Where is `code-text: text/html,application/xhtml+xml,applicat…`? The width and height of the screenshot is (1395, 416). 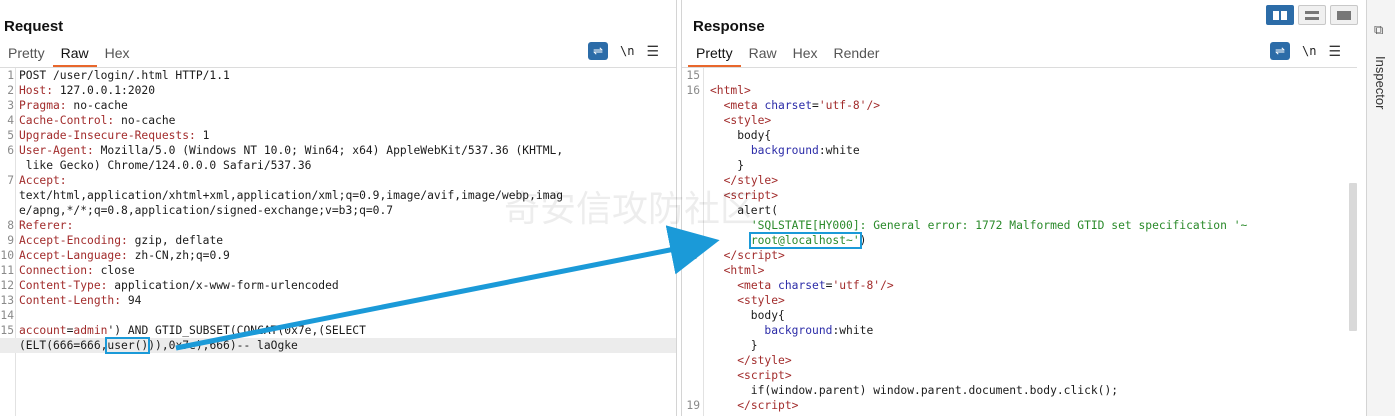
code-text: text/html,application/xhtml+xml,applicat… is located at coordinates (291, 195).